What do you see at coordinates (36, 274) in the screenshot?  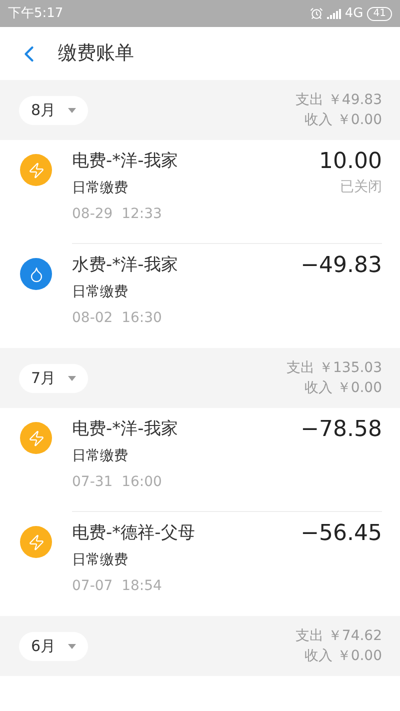 I see `water-drop-icon` at bounding box center [36, 274].